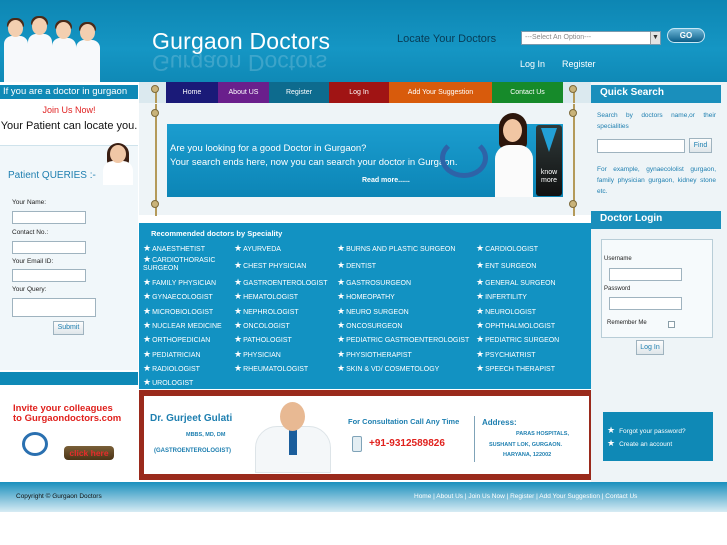 This screenshot has height=545, width=727. What do you see at coordinates (266, 296) in the screenshot?
I see `speciality-link: ★HEMATOLOGIST` at bounding box center [266, 296].